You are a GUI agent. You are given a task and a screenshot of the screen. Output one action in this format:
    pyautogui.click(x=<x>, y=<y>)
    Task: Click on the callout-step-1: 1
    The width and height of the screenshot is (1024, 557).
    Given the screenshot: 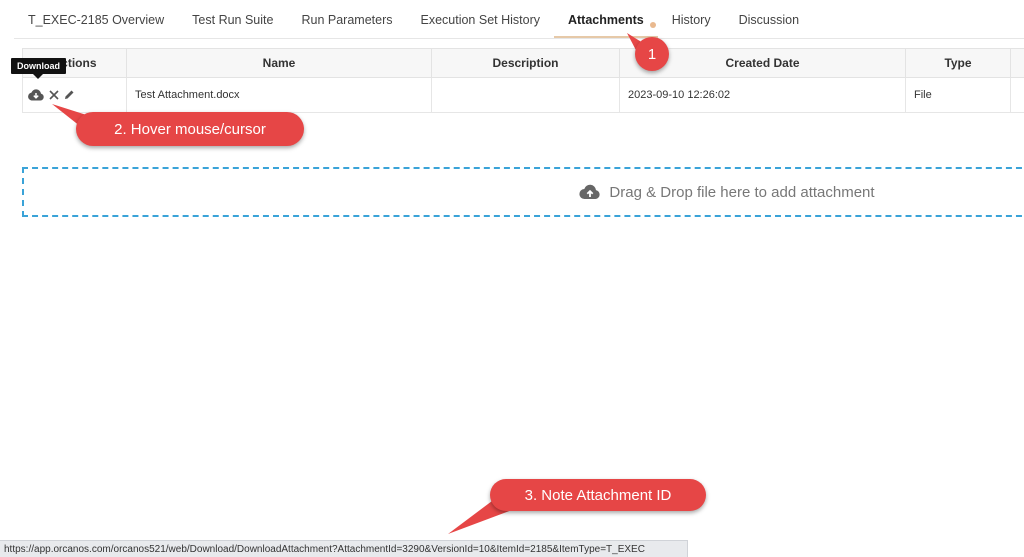 What is the action you would take?
    pyautogui.click(x=652, y=54)
    